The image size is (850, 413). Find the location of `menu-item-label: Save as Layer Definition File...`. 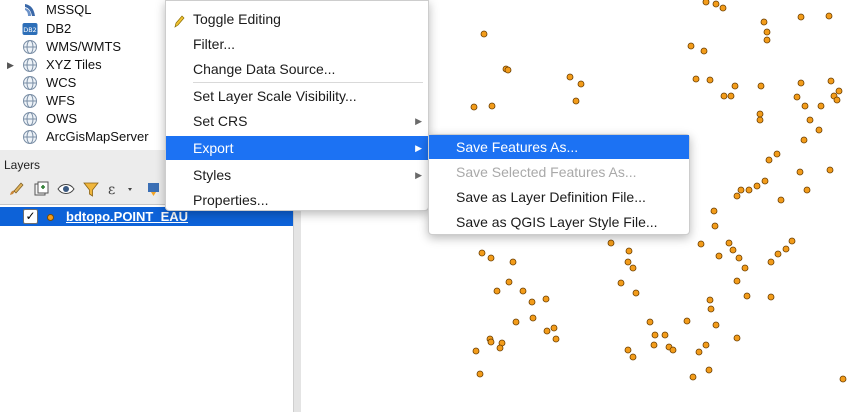

menu-item-label: Save as Layer Definition File... is located at coordinates (551, 197).